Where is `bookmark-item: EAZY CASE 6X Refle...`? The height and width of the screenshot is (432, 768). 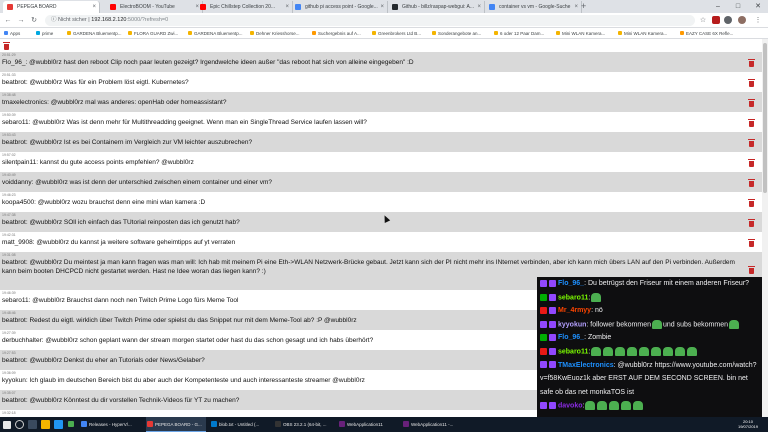
bookmark-item: EAZY CASE 6X Refle... is located at coordinates (706, 33).